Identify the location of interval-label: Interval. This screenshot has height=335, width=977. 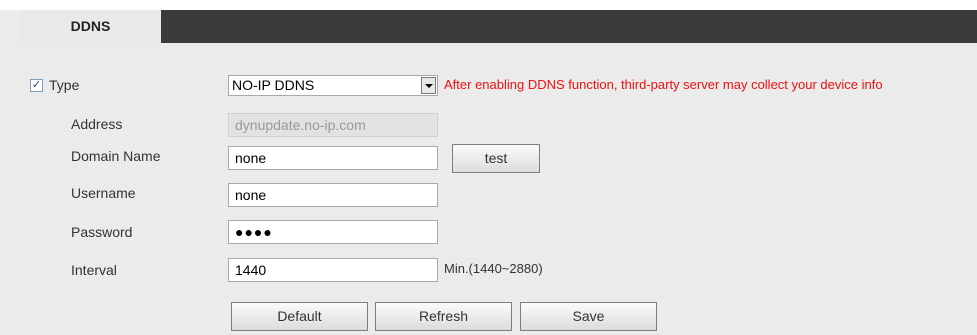
(94, 270).